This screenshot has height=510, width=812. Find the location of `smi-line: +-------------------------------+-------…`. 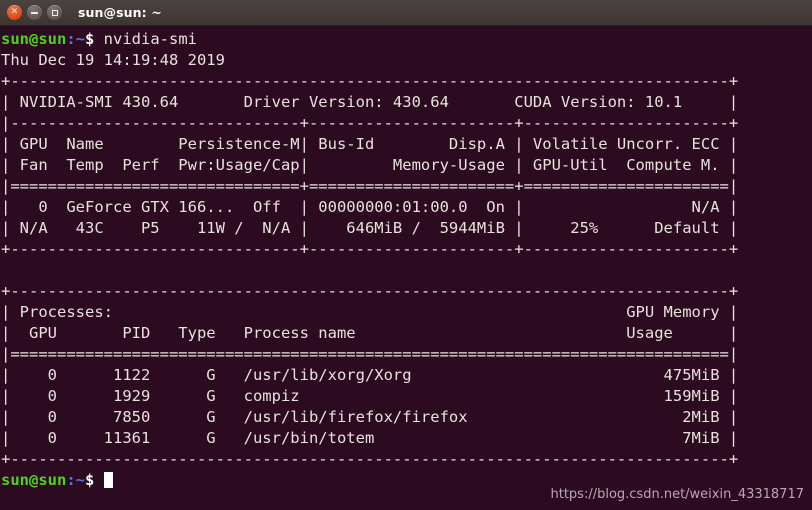

smi-line: +-------------------------------+-------… is located at coordinates (370, 249).